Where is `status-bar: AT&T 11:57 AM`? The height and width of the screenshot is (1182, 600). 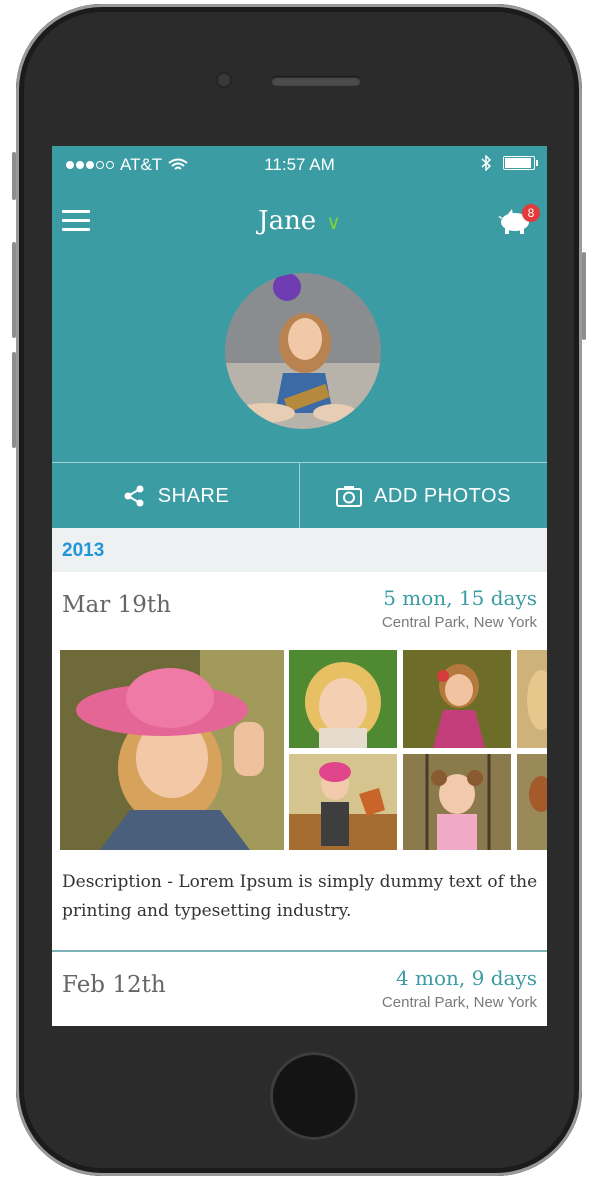 status-bar: AT&T 11:57 AM is located at coordinates (299, 165).